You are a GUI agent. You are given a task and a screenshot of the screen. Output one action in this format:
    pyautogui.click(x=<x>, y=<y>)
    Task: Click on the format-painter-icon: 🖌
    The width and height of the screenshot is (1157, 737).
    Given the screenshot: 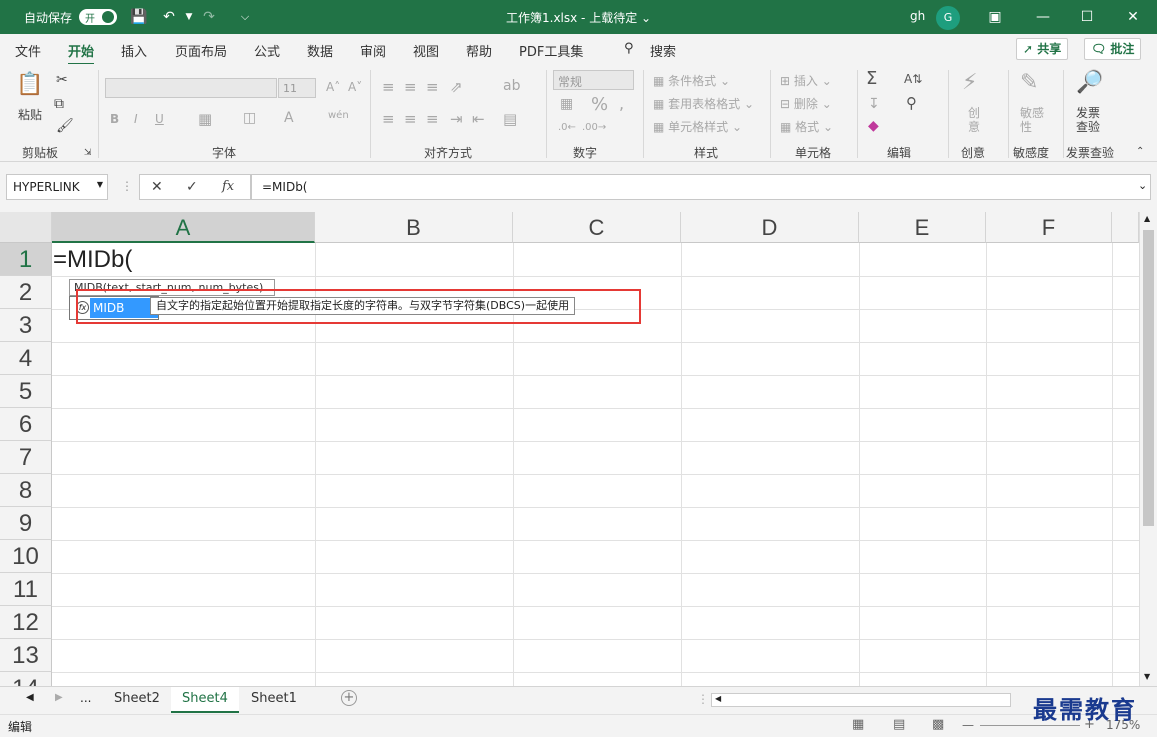 What is the action you would take?
    pyautogui.click(x=65, y=126)
    